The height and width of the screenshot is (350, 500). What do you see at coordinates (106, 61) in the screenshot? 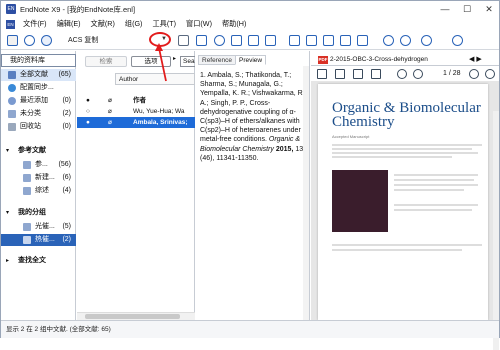
I see `search-button: 检索` at bounding box center [106, 61].